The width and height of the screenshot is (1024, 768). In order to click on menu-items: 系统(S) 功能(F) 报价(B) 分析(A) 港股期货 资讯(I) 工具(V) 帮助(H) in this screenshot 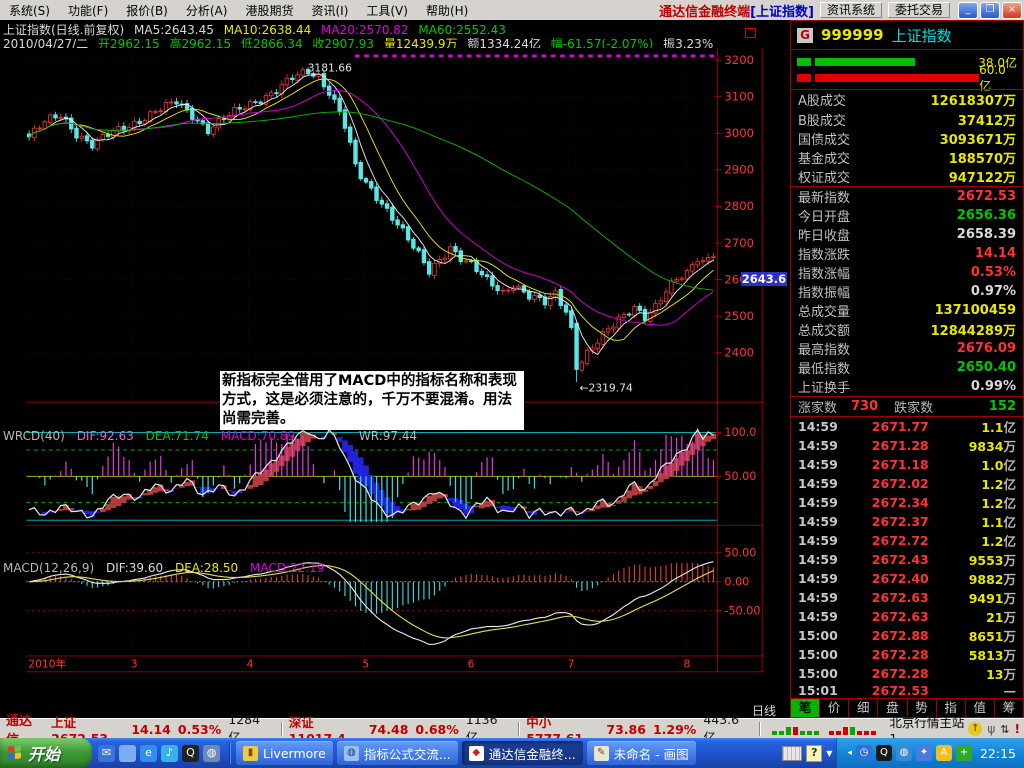, I will do `click(238, 10)`.